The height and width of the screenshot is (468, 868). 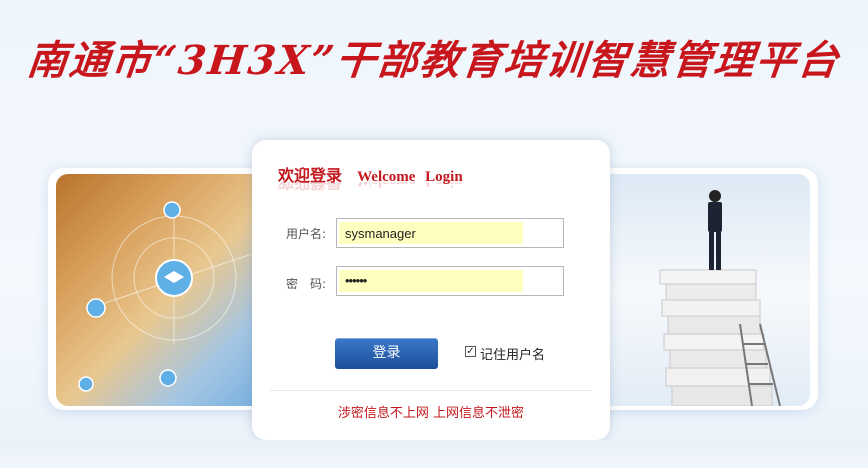 What do you see at coordinates (306, 234) in the screenshot?
I see `username-label: 用户名:` at bounding box center [306, 234].